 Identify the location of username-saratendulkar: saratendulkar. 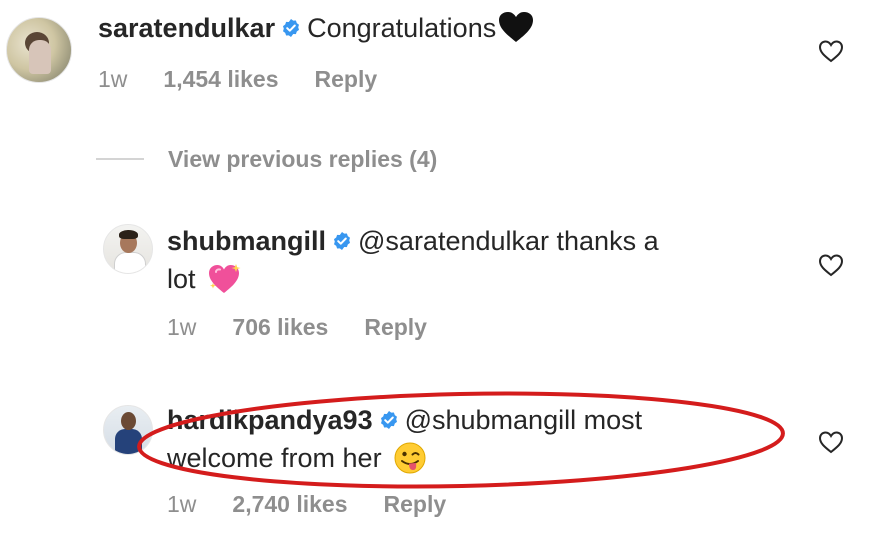
(186, 28).